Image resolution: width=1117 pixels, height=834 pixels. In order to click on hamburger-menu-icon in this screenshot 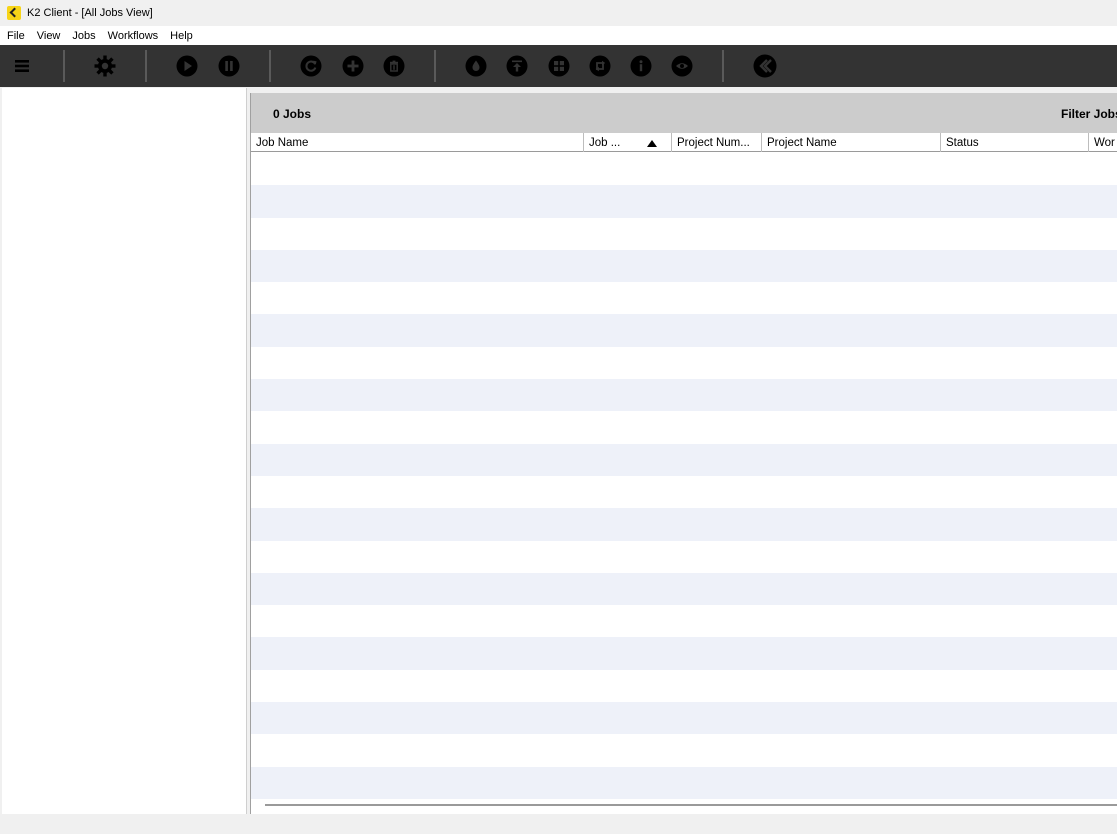, I will do `click(22, 66)`.